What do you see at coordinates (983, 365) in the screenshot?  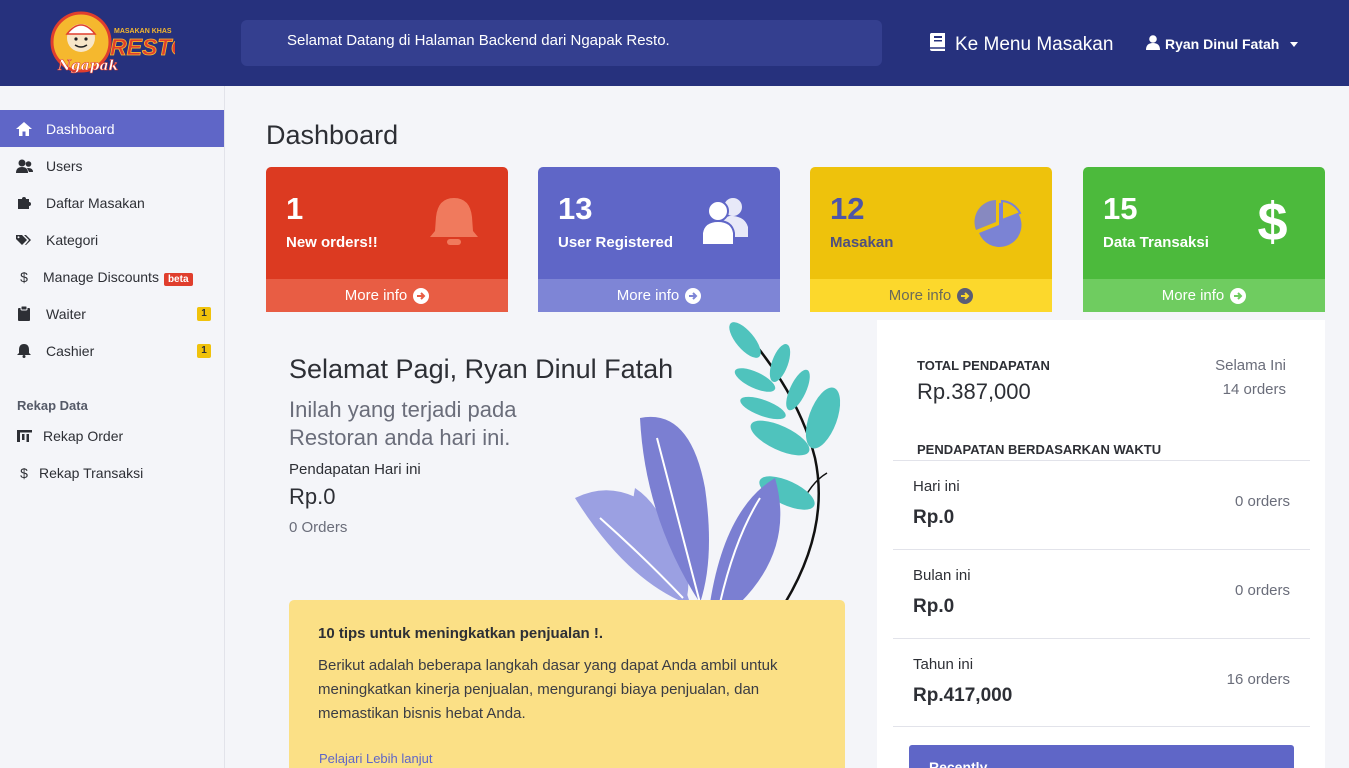 I see `total-revenue-label: TOTAL PENDAPATAN` at bounding box center [983, 365].